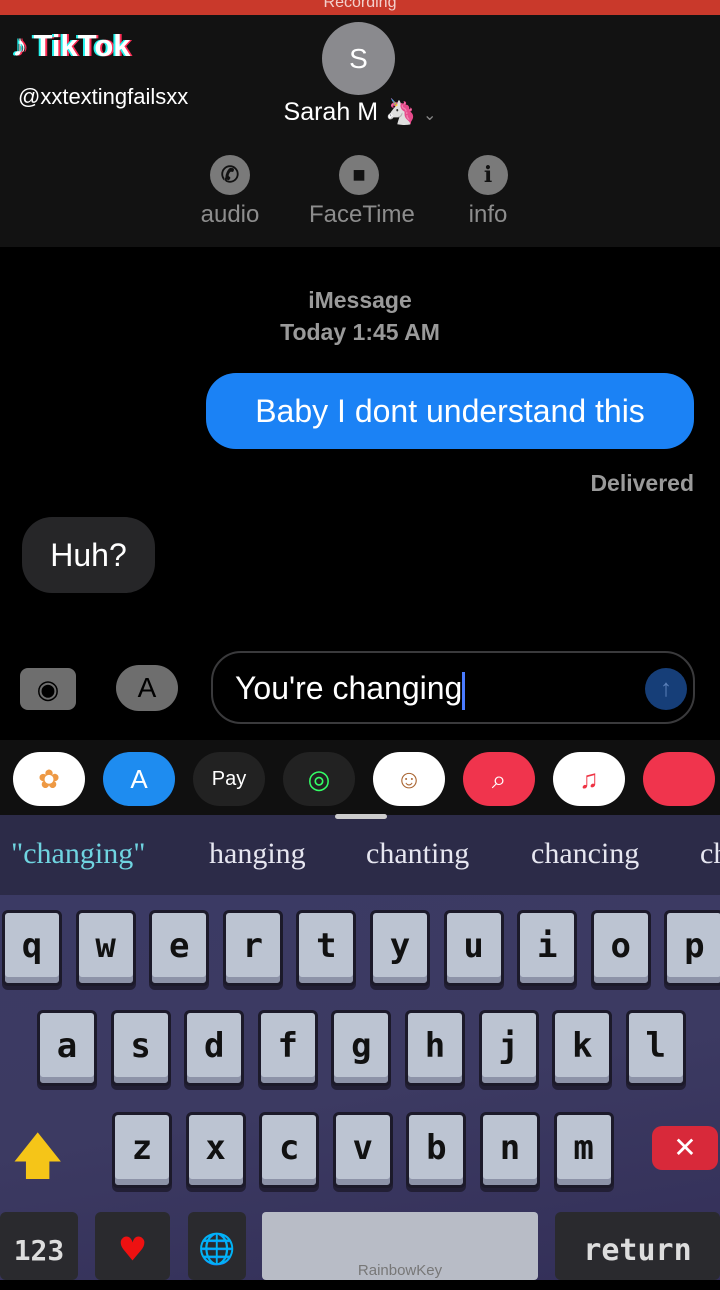 Image resolution: width=720 pixels, height=1290 pixels. What do you see at coordinates (78, 854) in the screenshot?
I see `suggestion-item: "changing"` at bounding box center [78, 854].